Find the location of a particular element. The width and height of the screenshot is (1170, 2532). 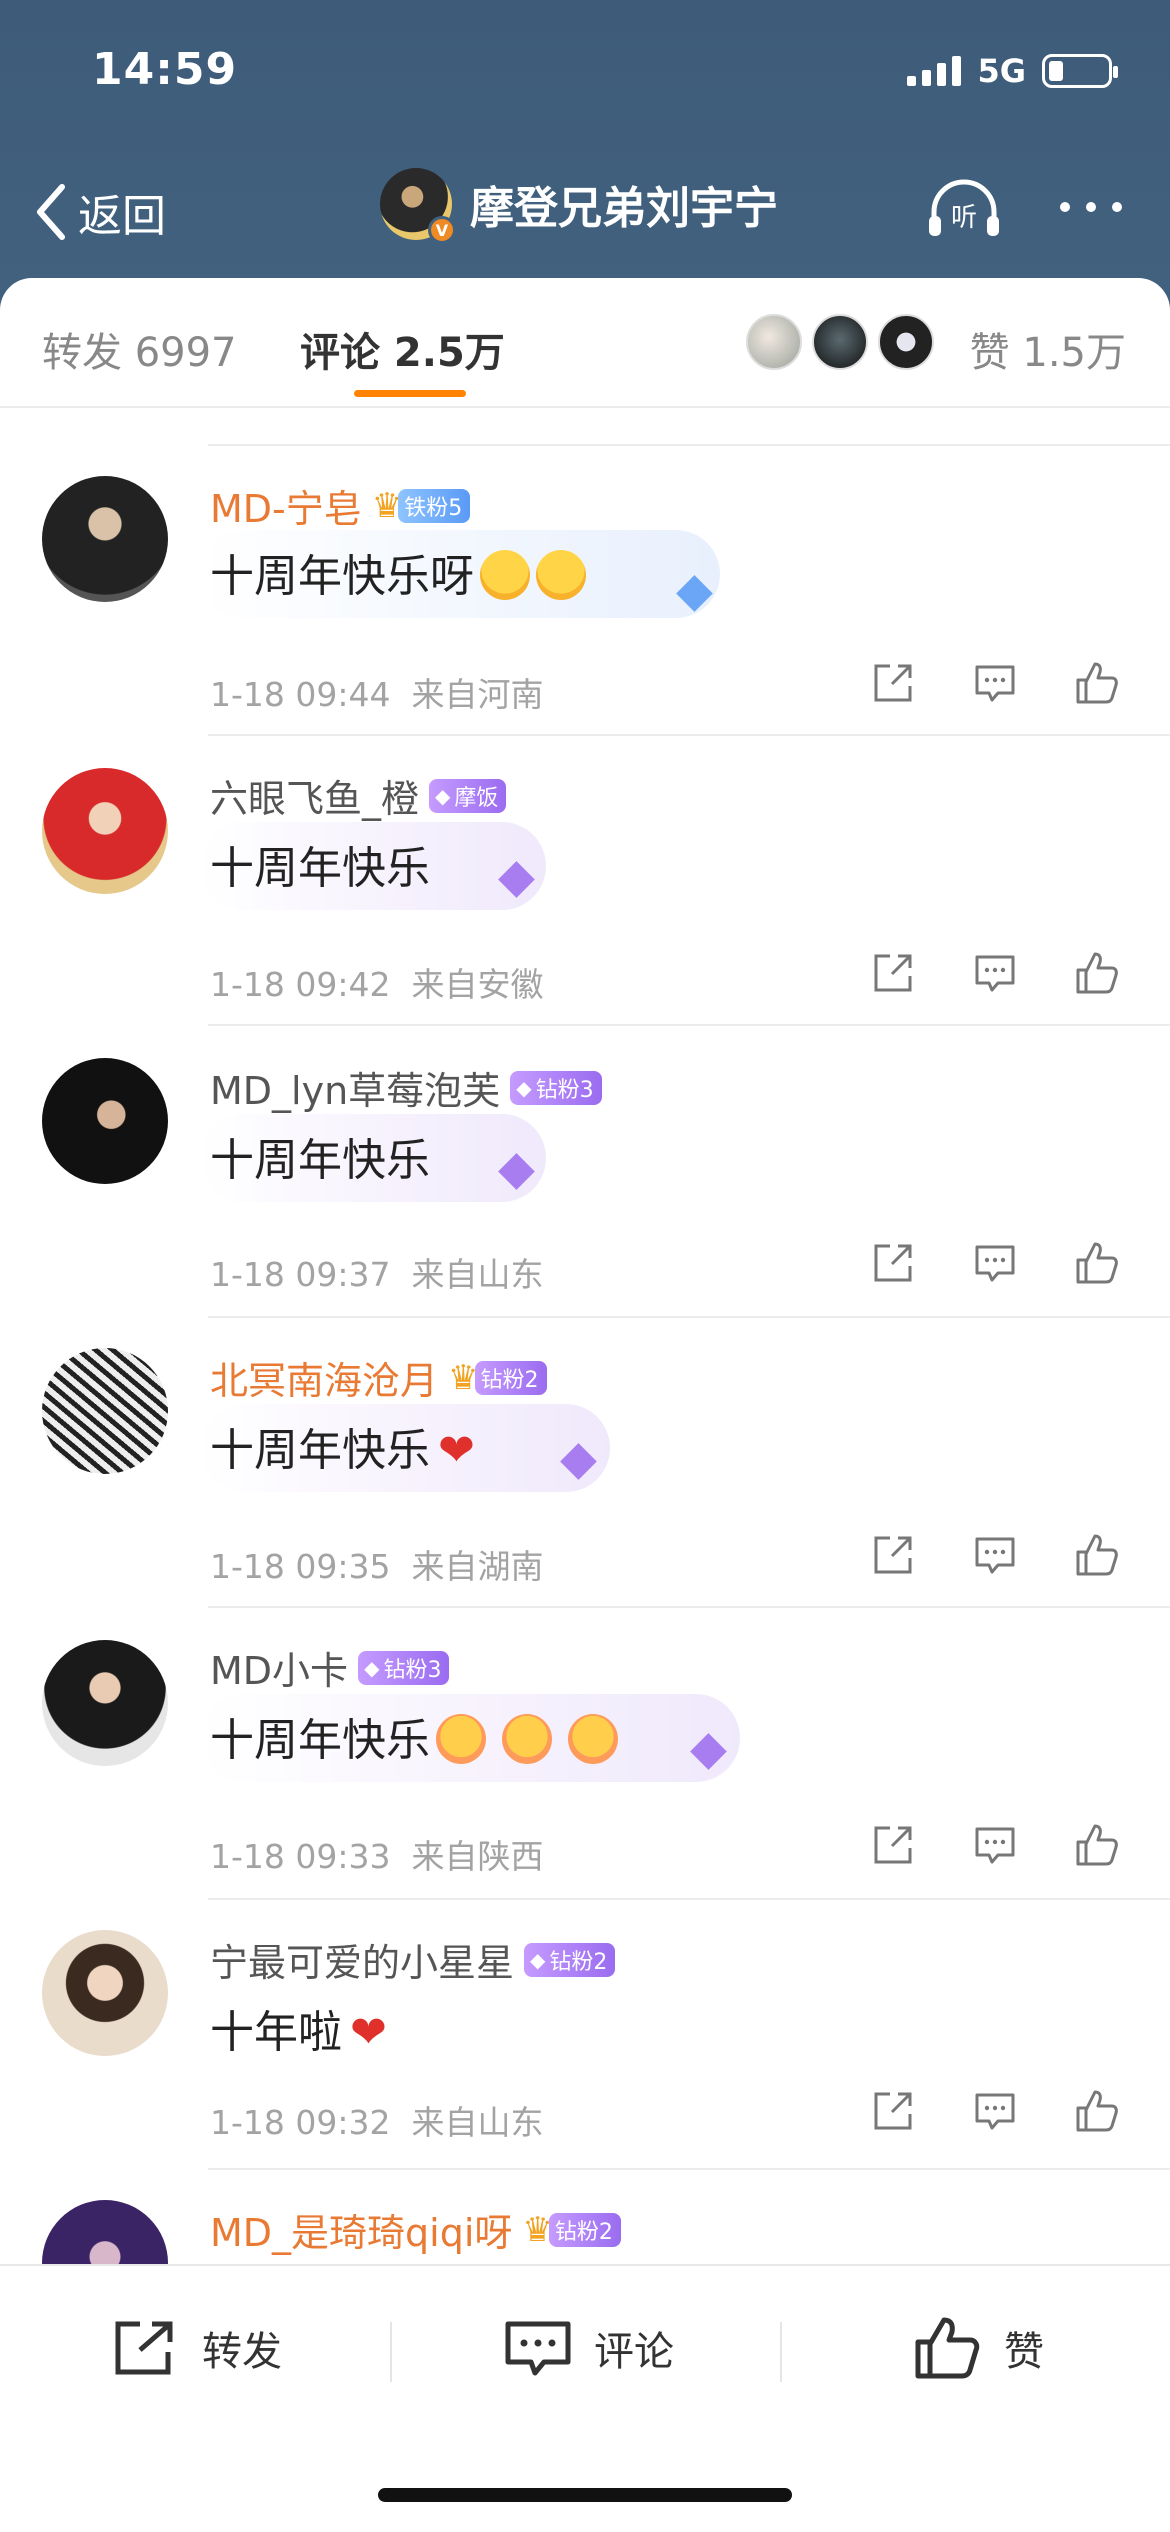

fan-badge: ◆ 钻粉3 is located at coordinates (556, 1087).